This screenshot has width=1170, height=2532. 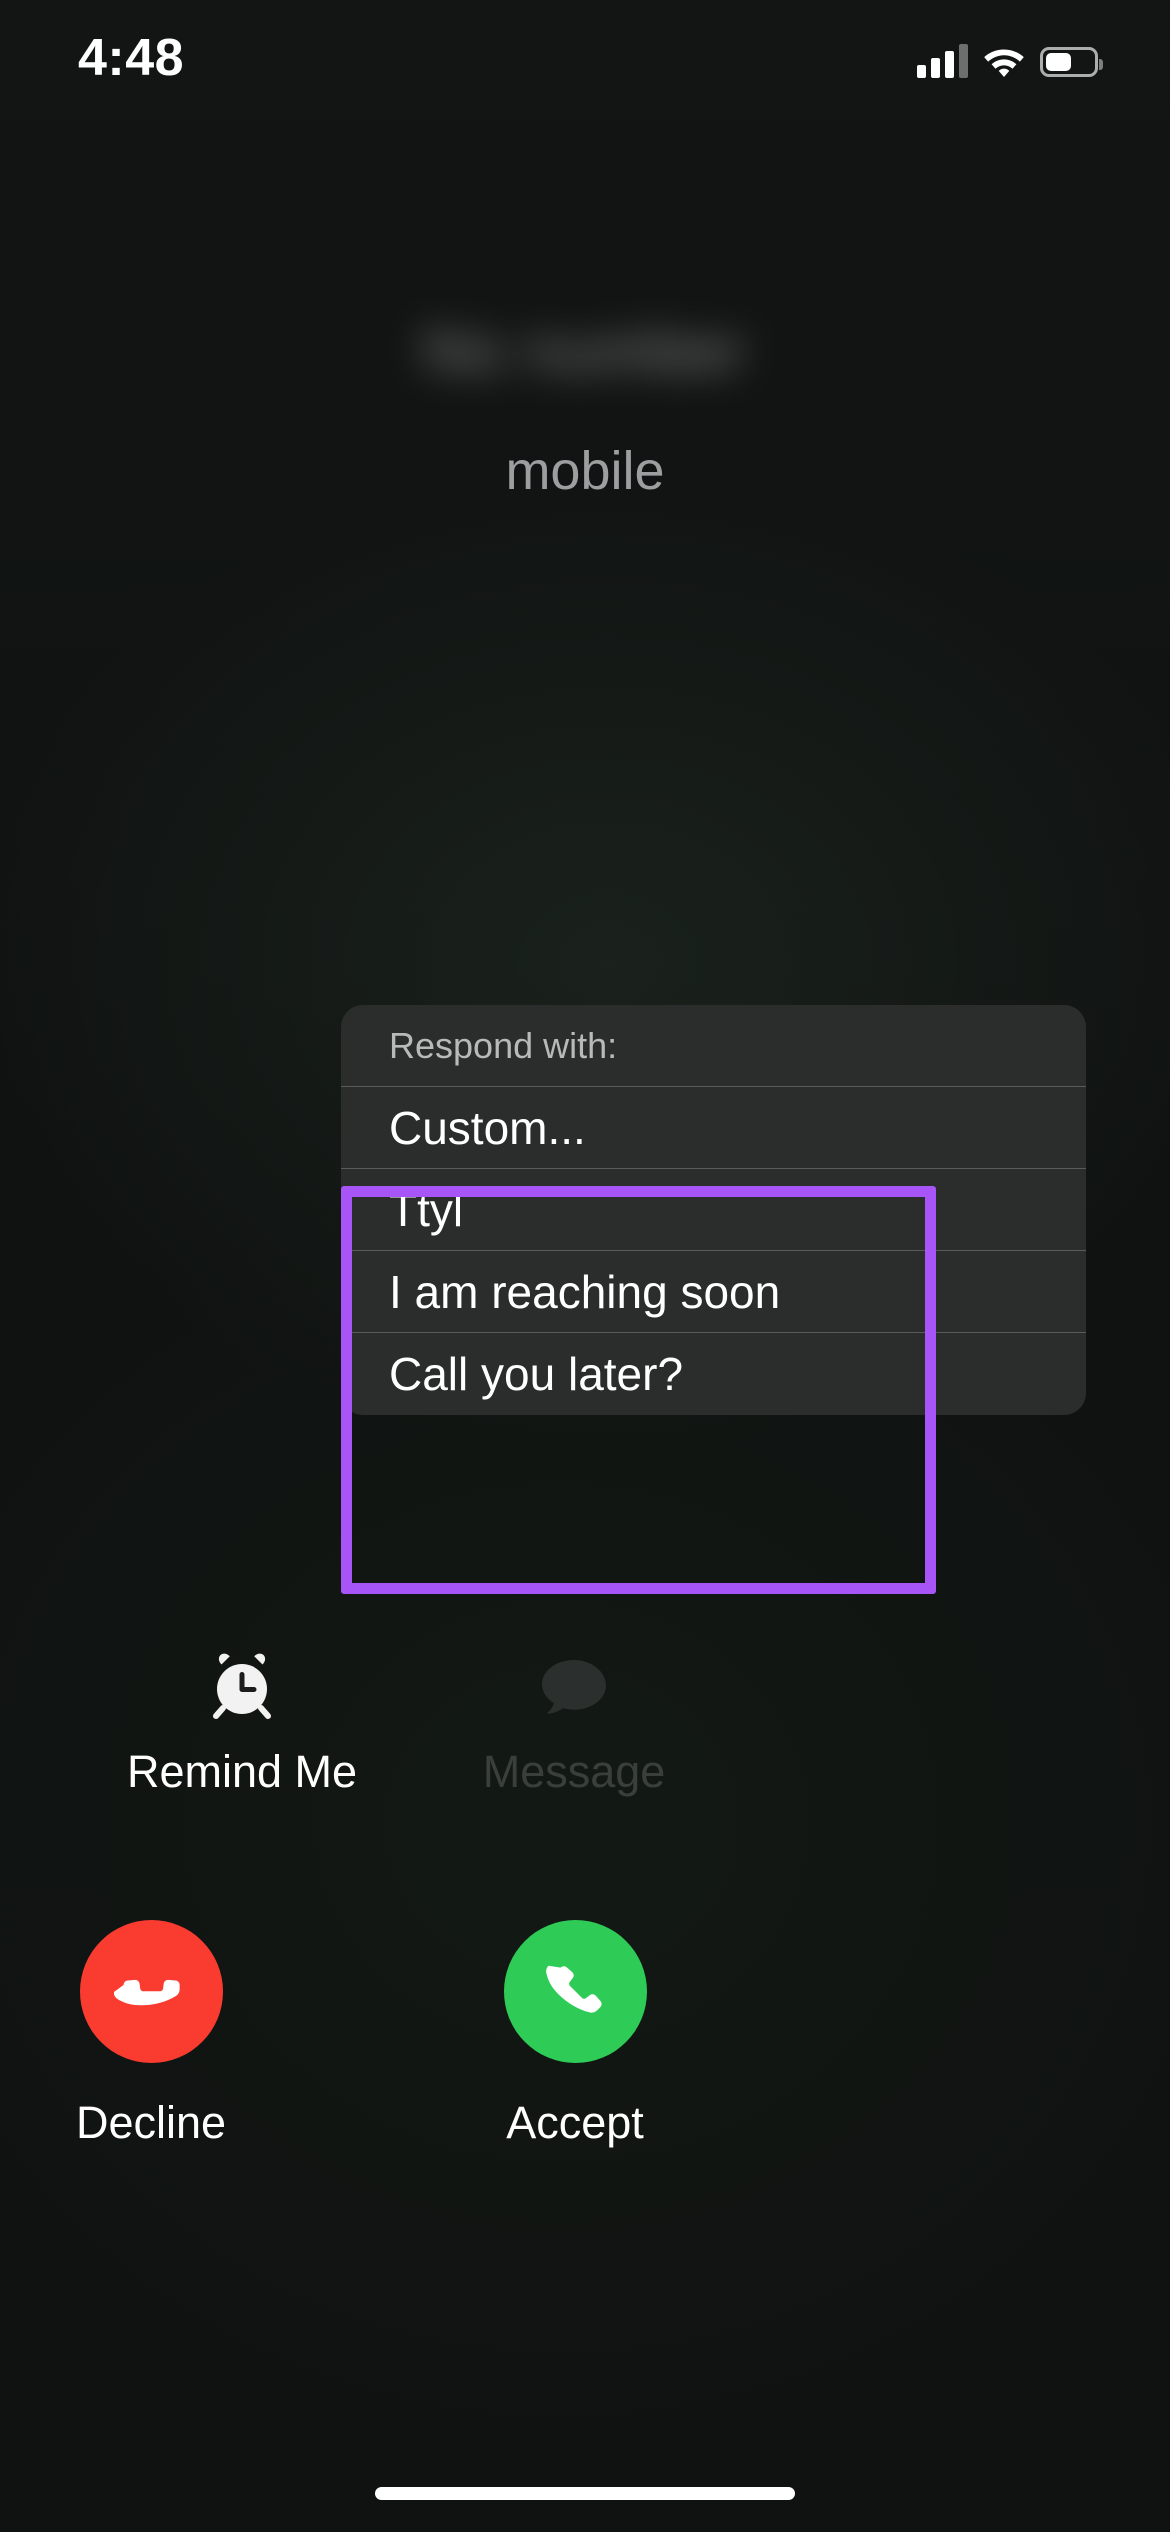 I want to click on remind-me-button: Remind Me, so click(x=242, y=1724).